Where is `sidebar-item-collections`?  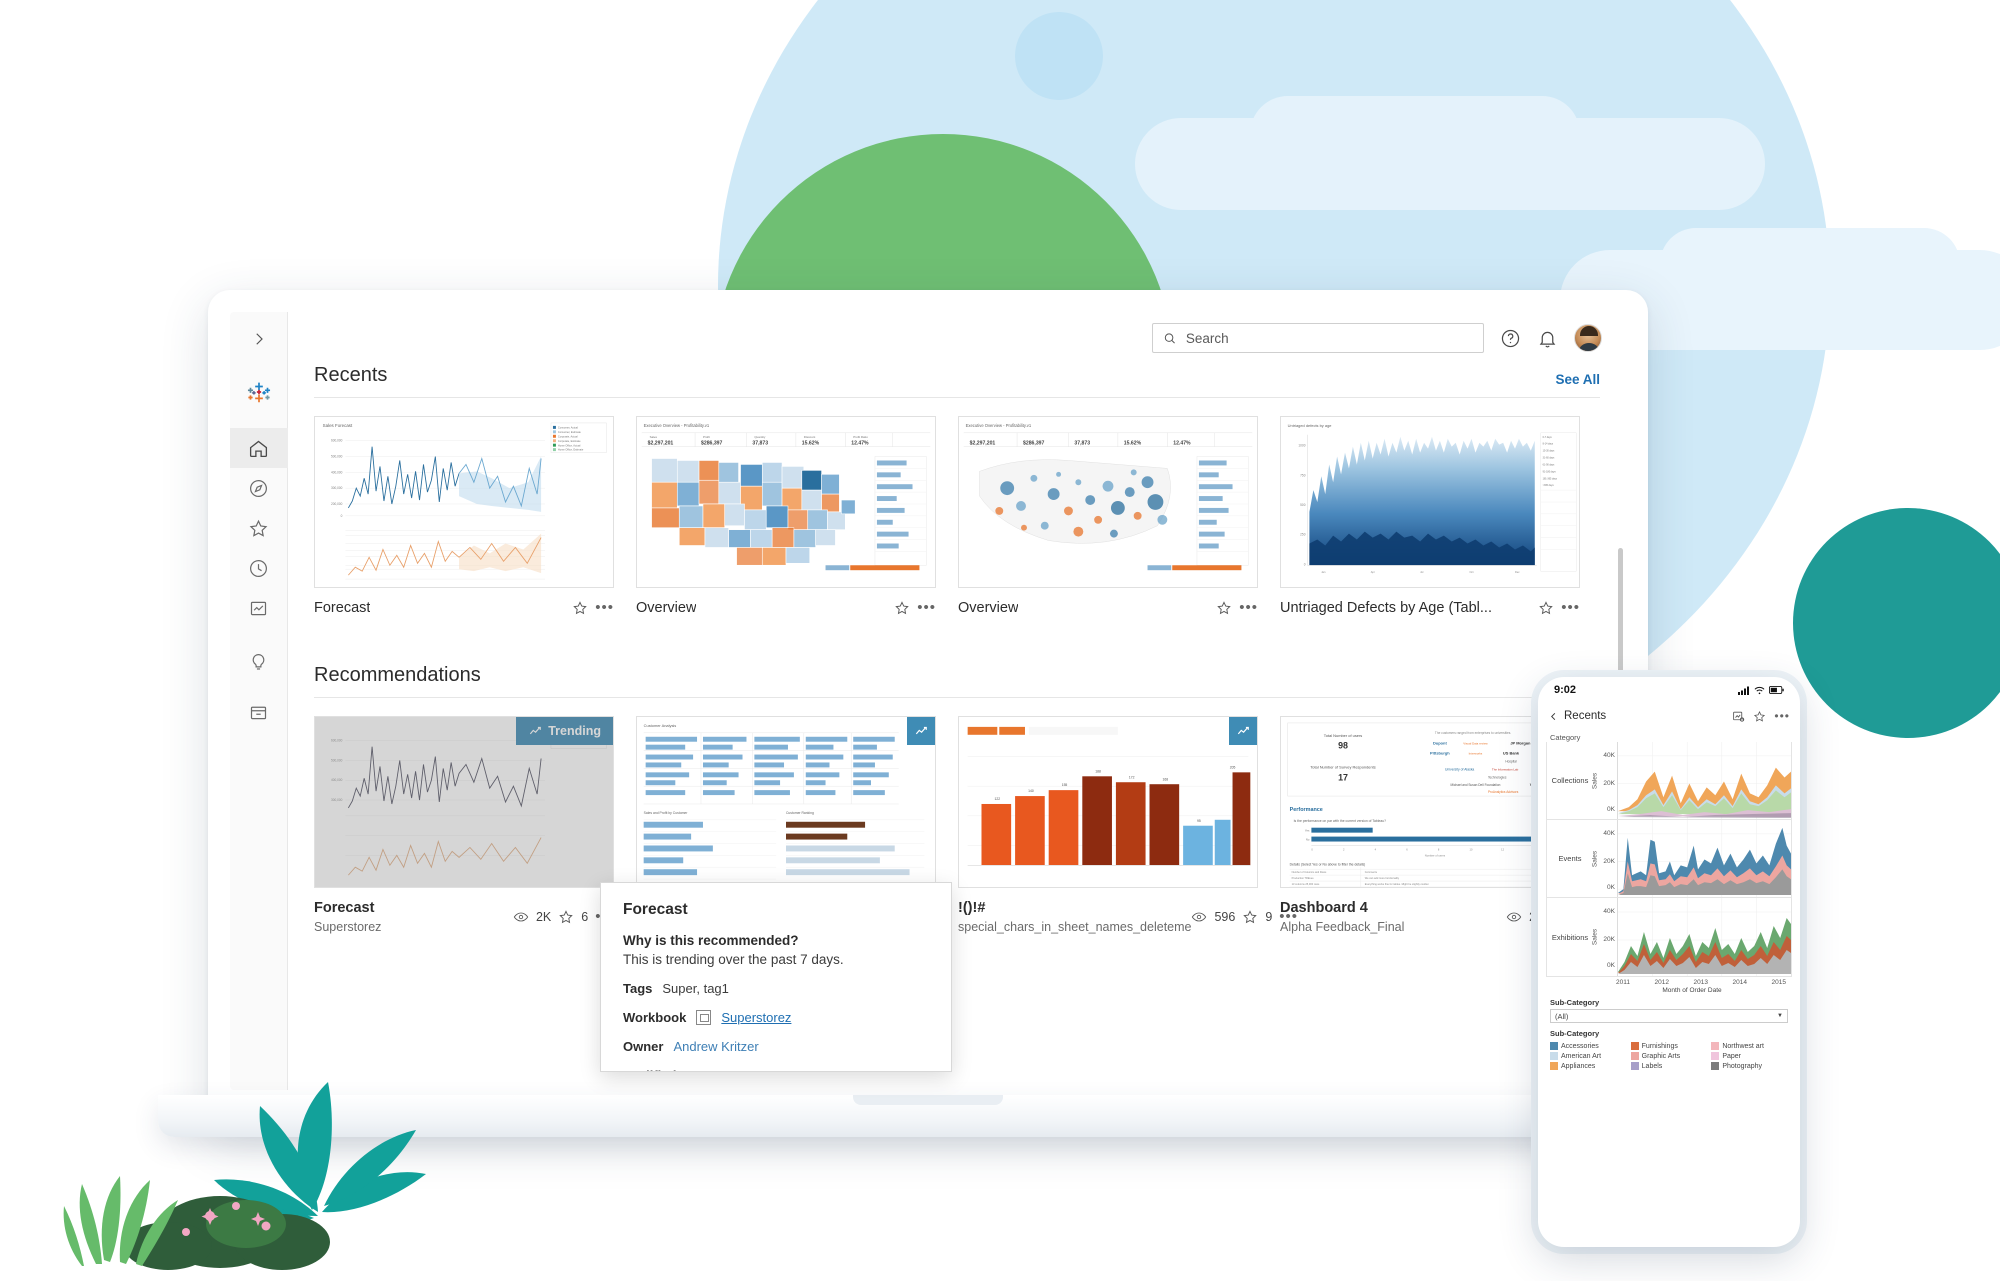 sidebar-item-collections is located at coordinates (259, 712).